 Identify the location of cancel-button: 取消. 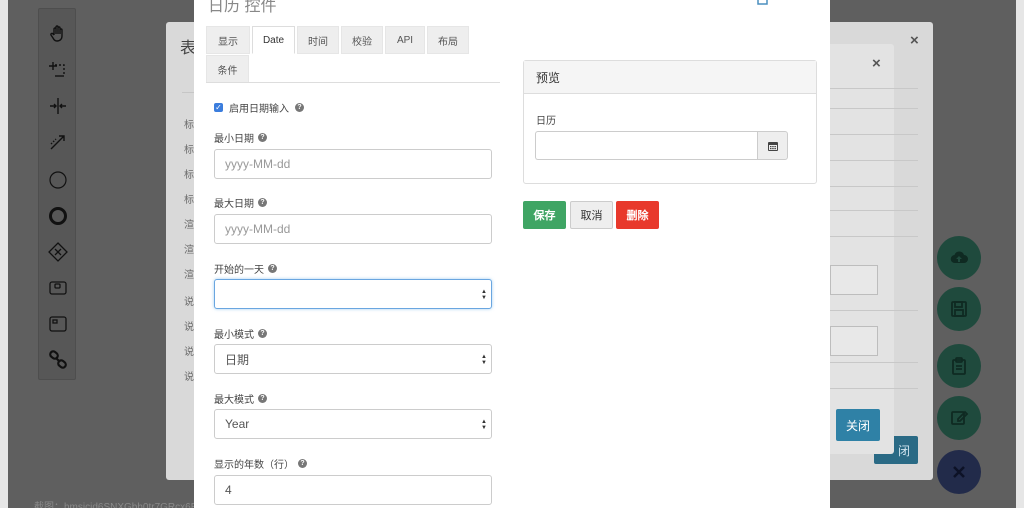
(591, 215).